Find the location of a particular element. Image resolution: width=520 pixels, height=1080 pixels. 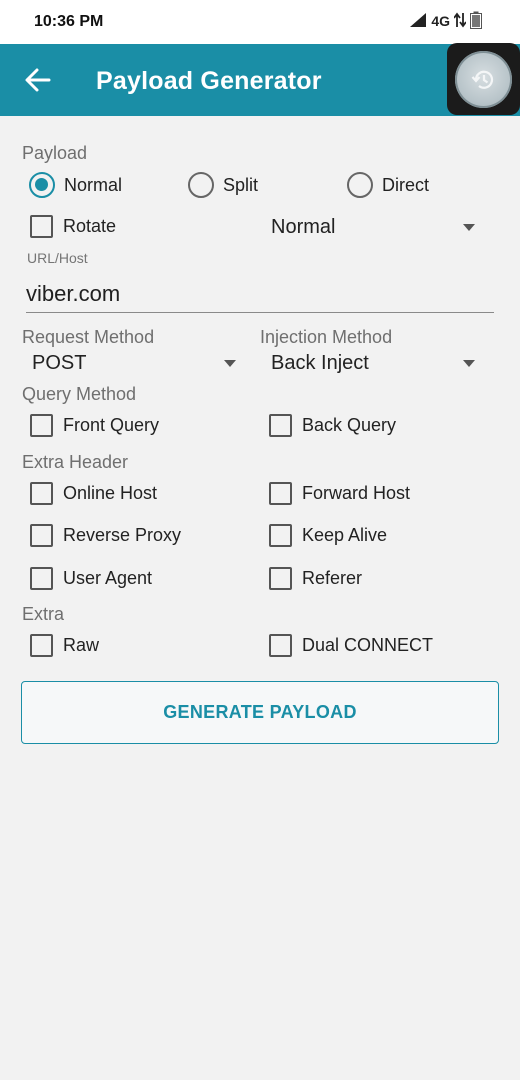

injection-method-label: Injection Method is located at coordinates (326, 337).